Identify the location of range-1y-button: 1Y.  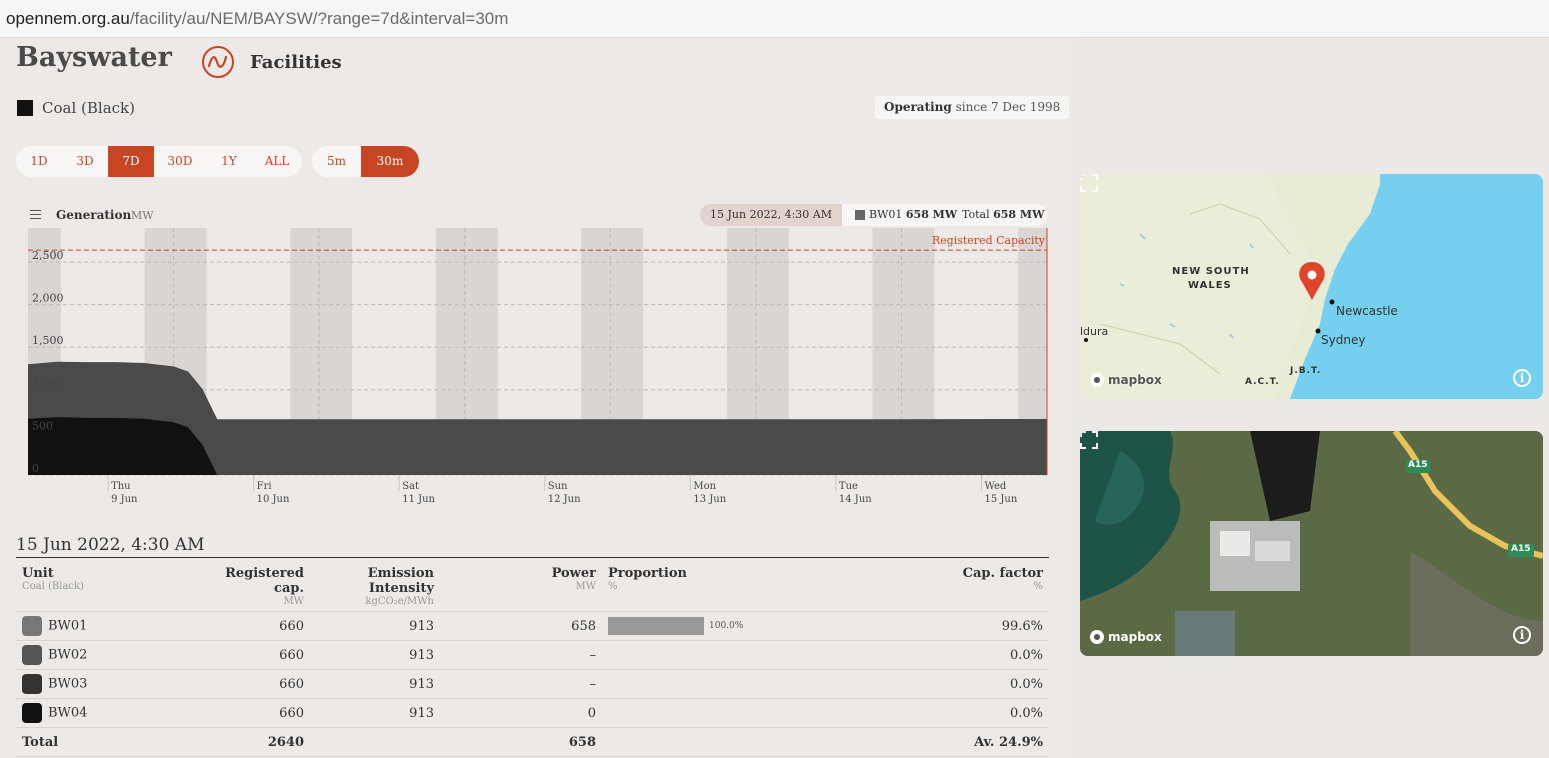
(229, 161).